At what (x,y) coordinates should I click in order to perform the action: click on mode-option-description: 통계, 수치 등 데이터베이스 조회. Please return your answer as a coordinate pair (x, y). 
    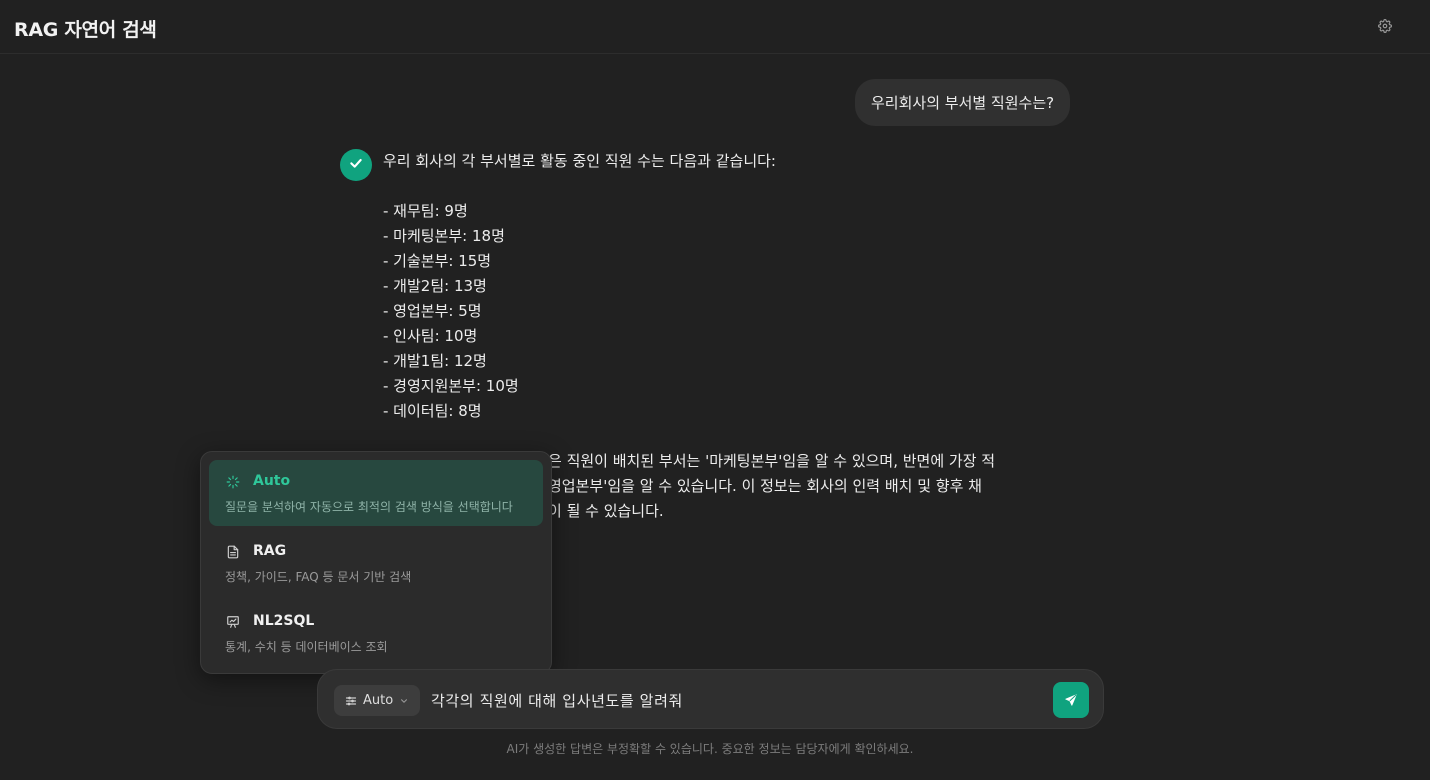
    Looking at the image, I should click on (306, 647).